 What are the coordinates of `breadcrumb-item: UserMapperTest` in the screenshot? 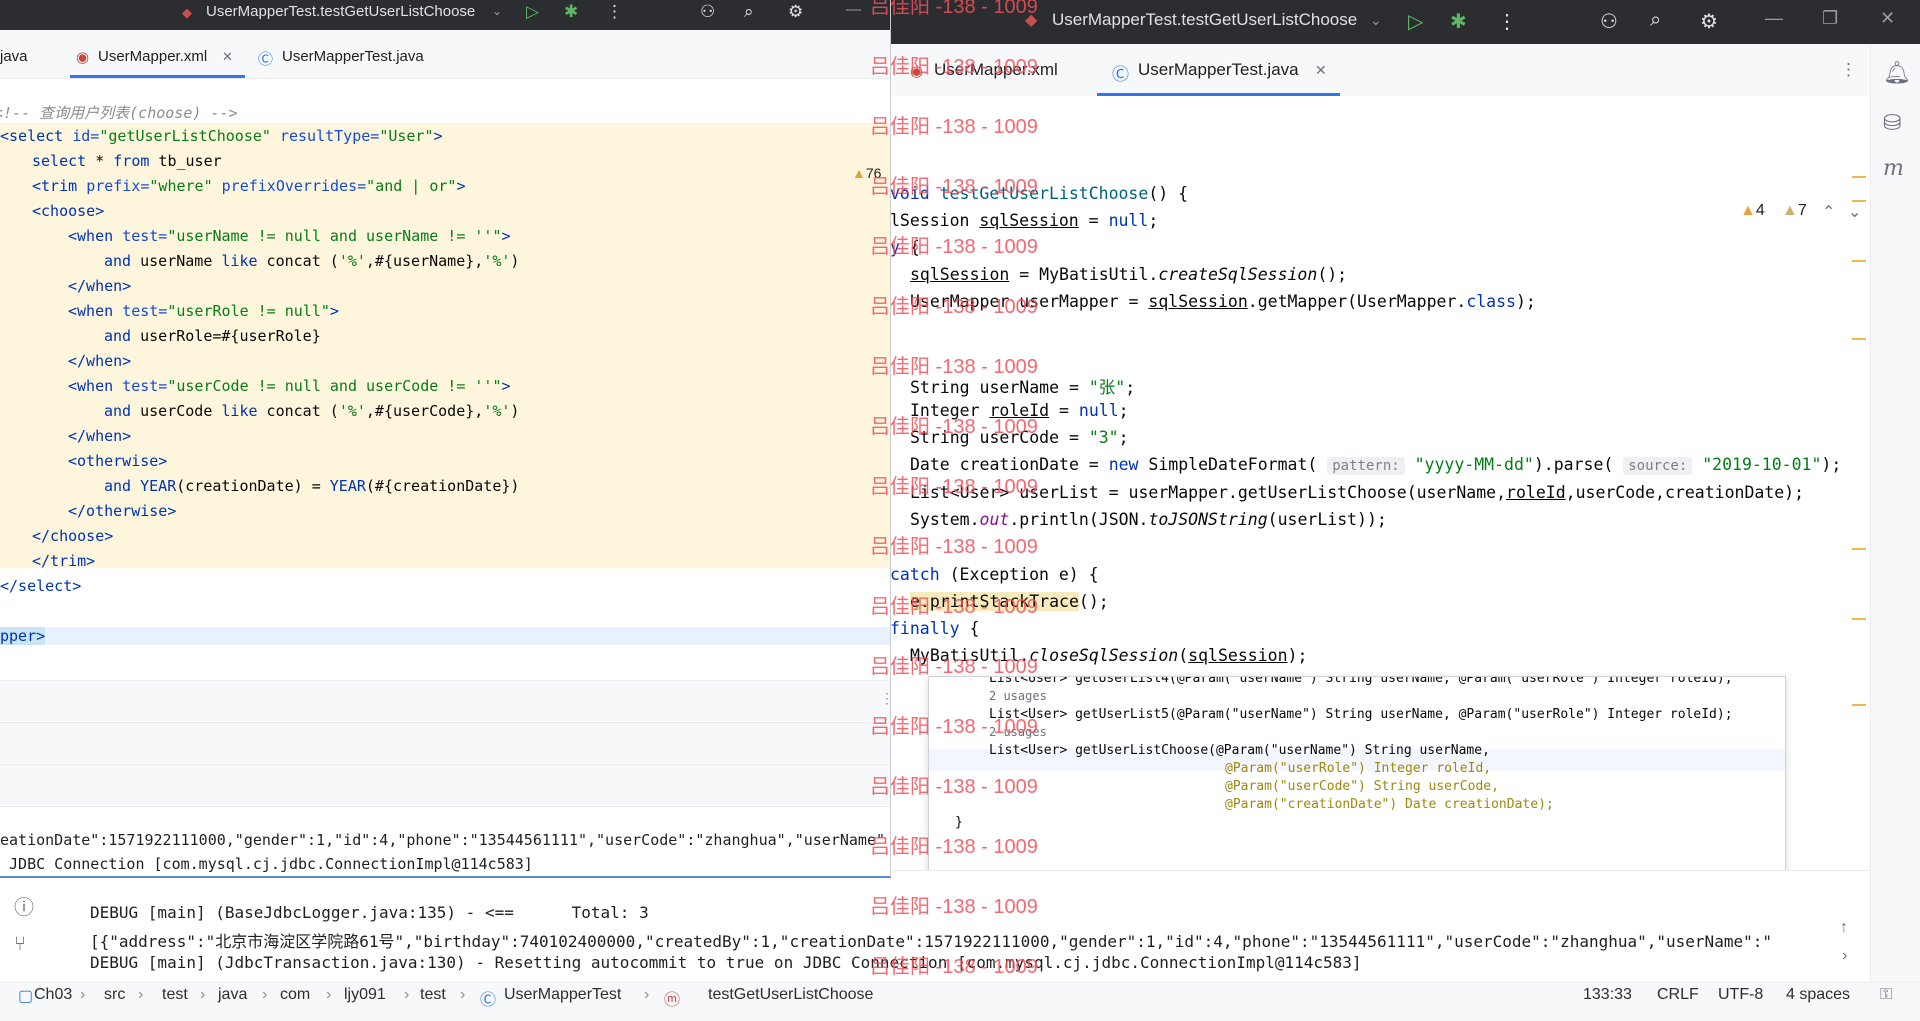 It's located at (562, 995).